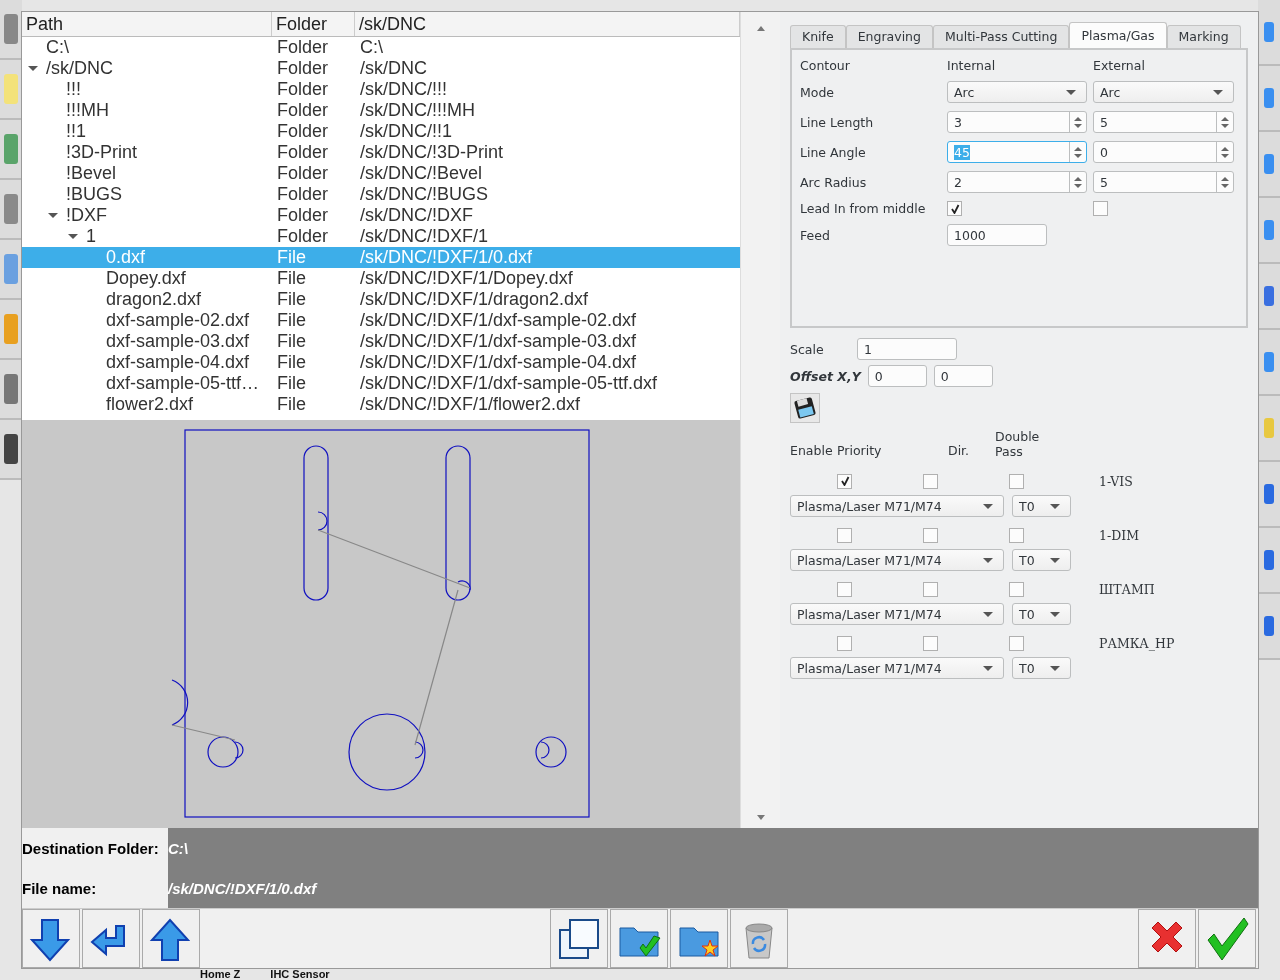  I want to click on tree-row: !DXF Folder /sk/DNC/!DXF, so click(381, 215).